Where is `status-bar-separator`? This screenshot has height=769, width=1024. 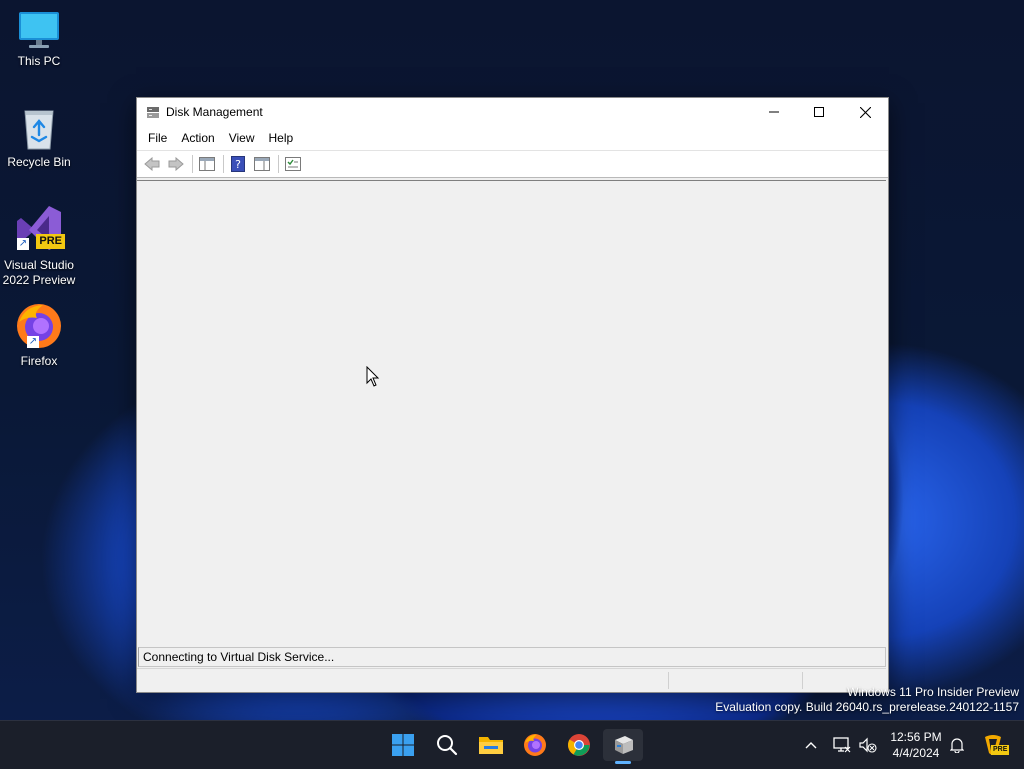
status-bar-separator is located at coordinates (668, 680).